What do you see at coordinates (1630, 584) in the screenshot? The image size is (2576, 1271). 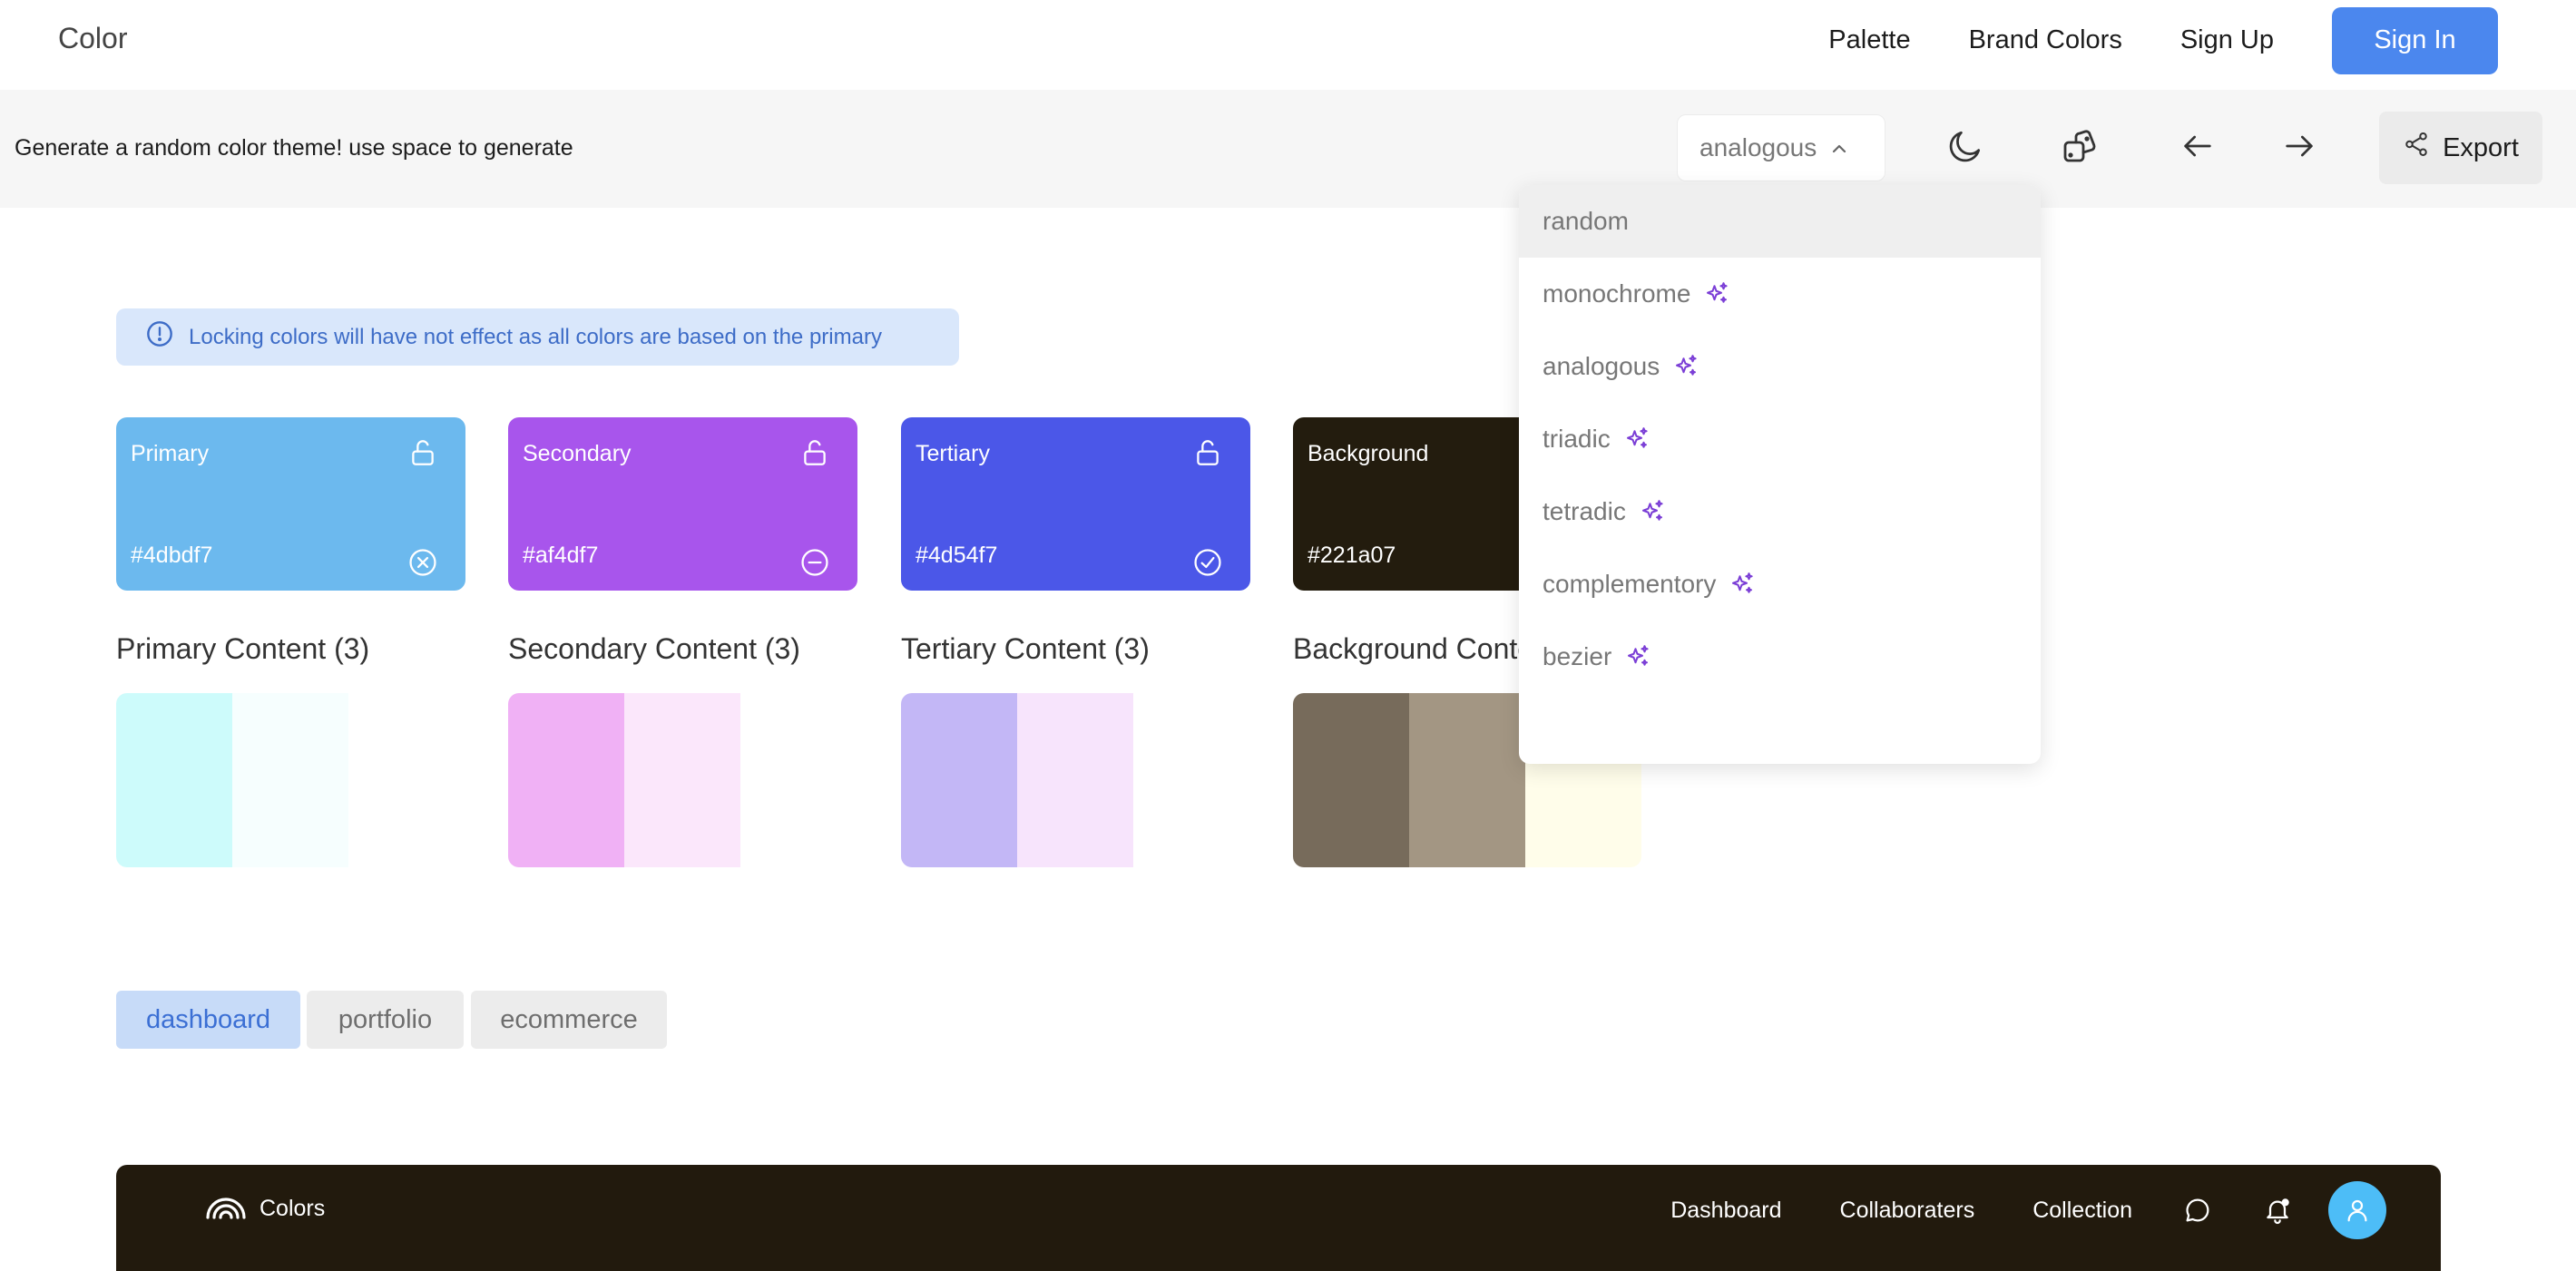 I see `scheme-option-label: complementory` at bounding box center [1630, 584].